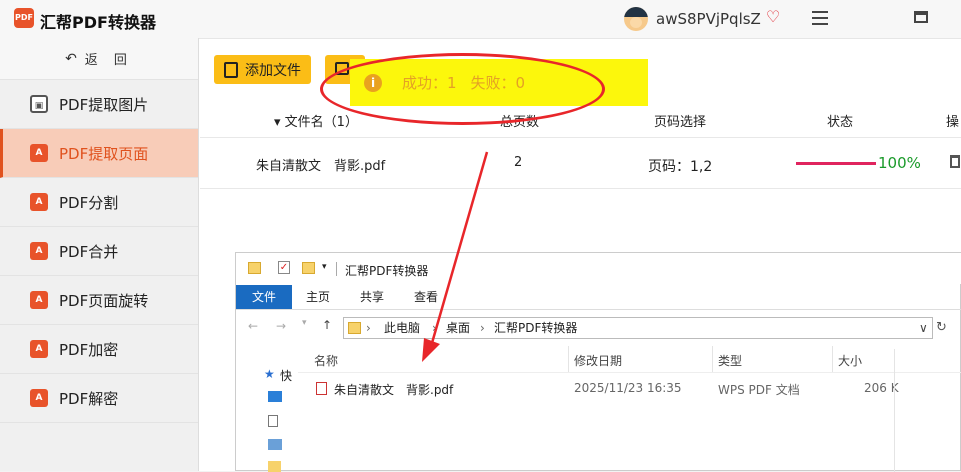 Image resolution: width=961 pixels, height=472 pixels. I want to click on annotation-arrow, so click(455, 256).